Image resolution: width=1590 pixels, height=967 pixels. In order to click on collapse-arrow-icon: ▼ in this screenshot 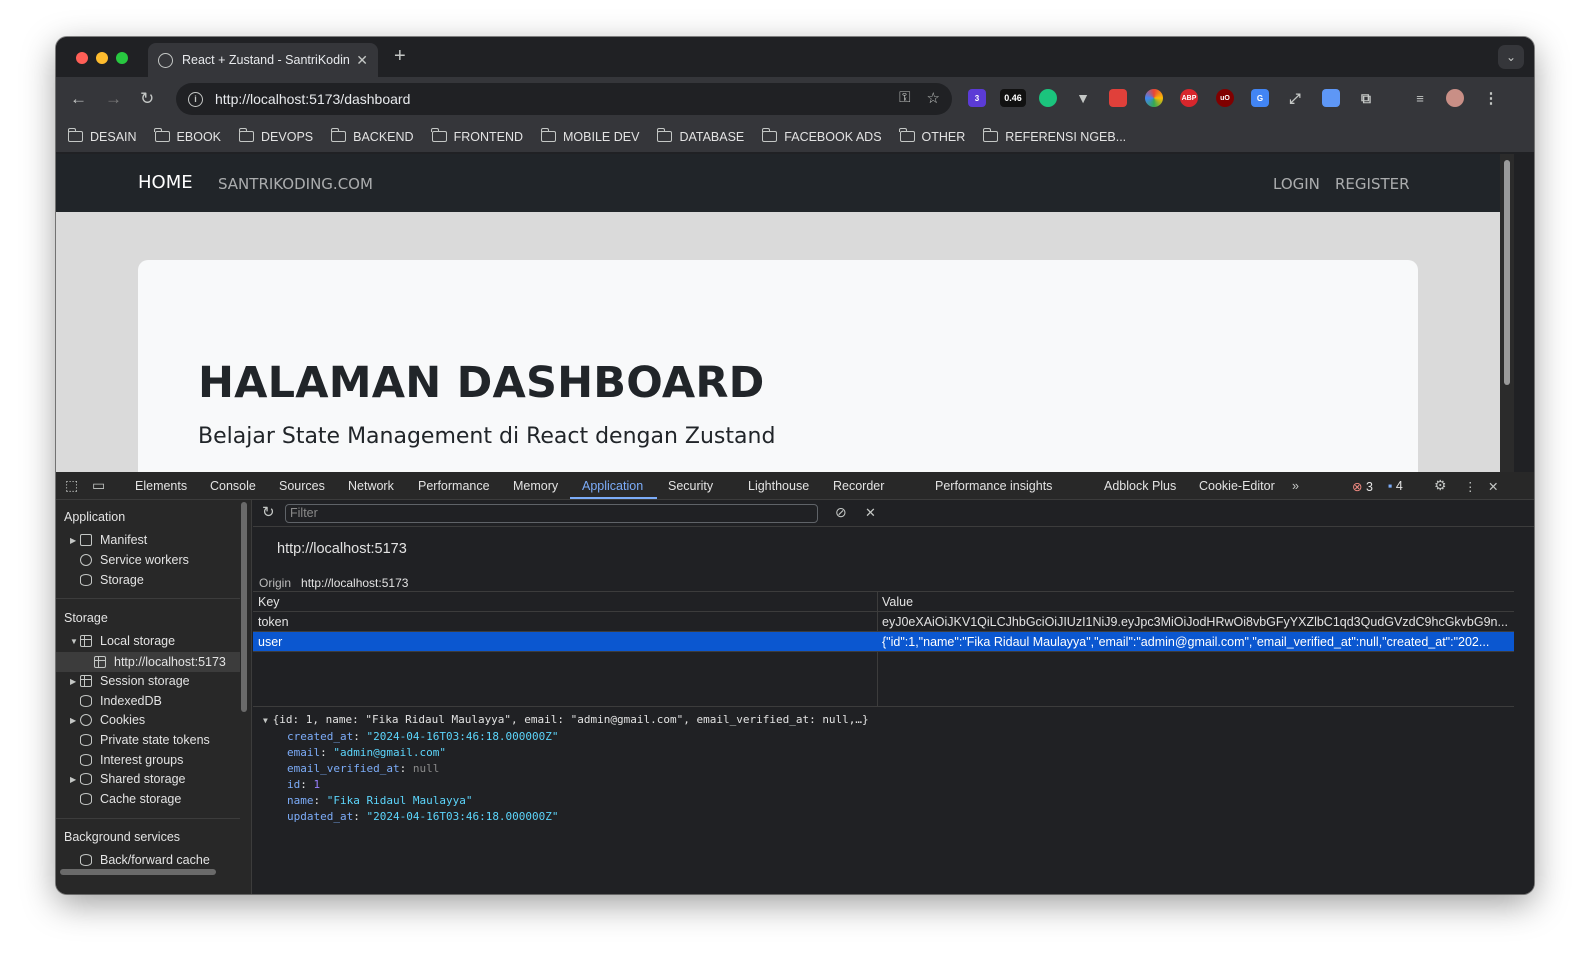, I will do `click(268, 720)`.